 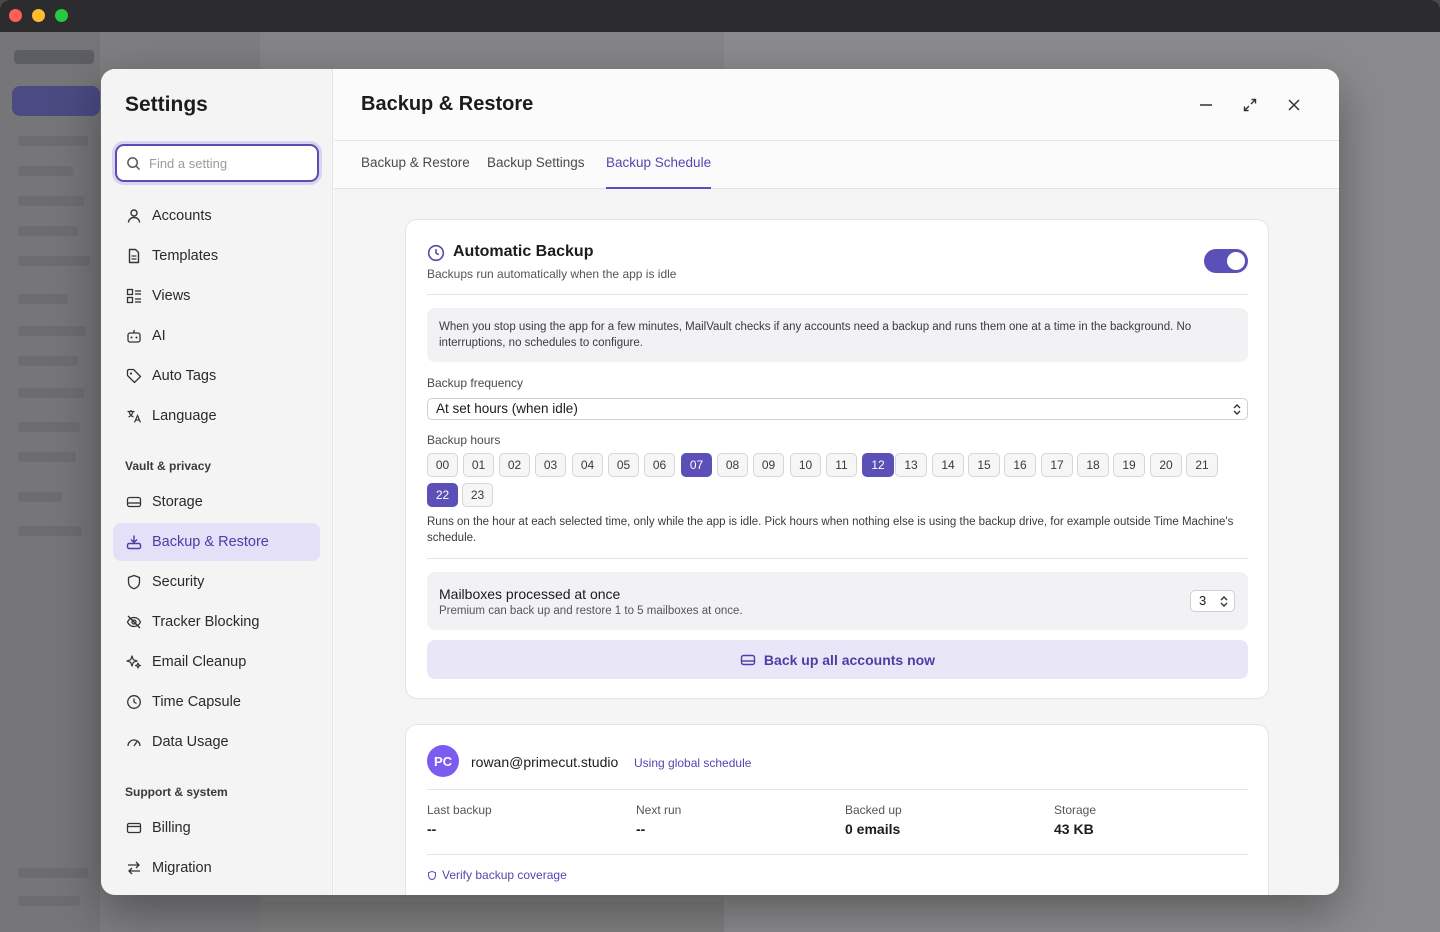 I want to click on backup-all-button: Back up all accounts now, so click(x=837, y=659).